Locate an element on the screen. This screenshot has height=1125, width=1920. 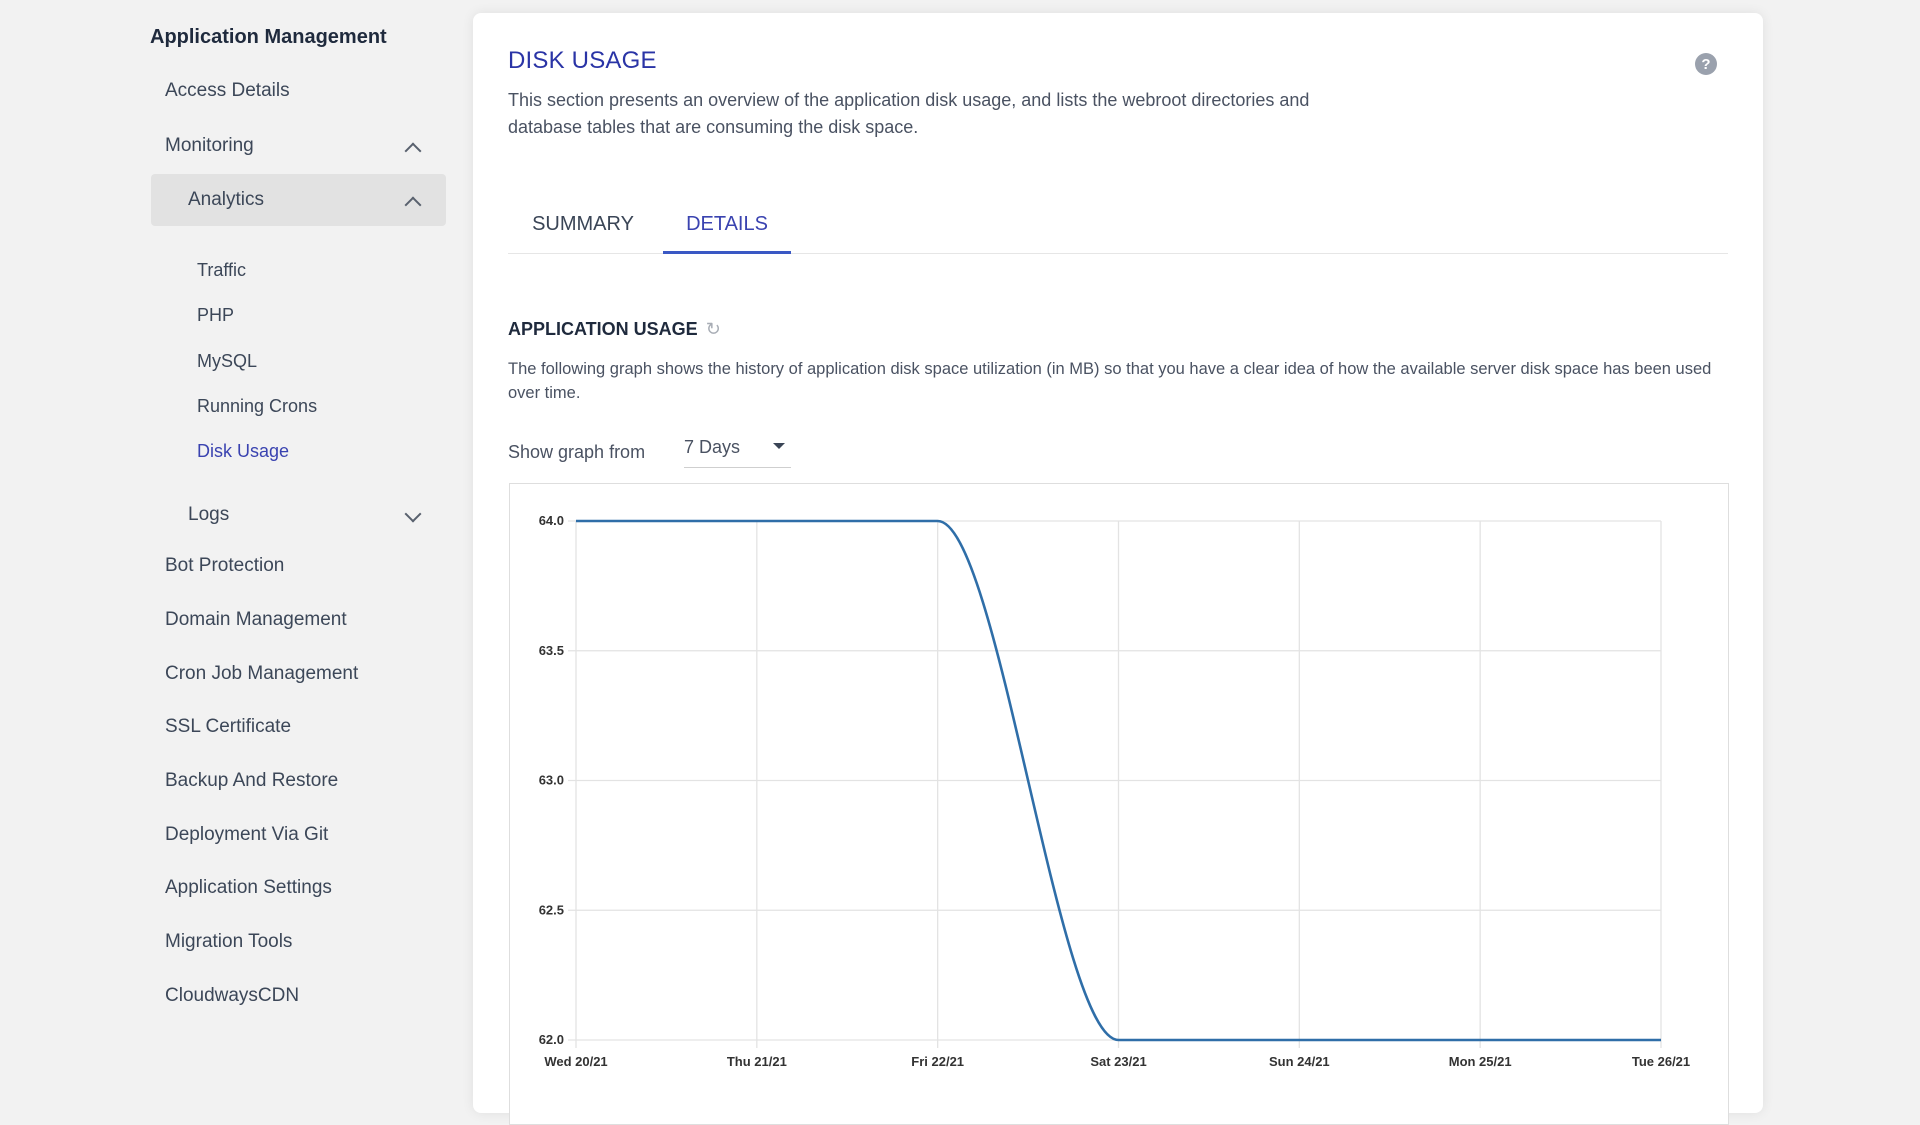
x-tick-label: Thu 21/21 is located at coordinates (757, 1061).